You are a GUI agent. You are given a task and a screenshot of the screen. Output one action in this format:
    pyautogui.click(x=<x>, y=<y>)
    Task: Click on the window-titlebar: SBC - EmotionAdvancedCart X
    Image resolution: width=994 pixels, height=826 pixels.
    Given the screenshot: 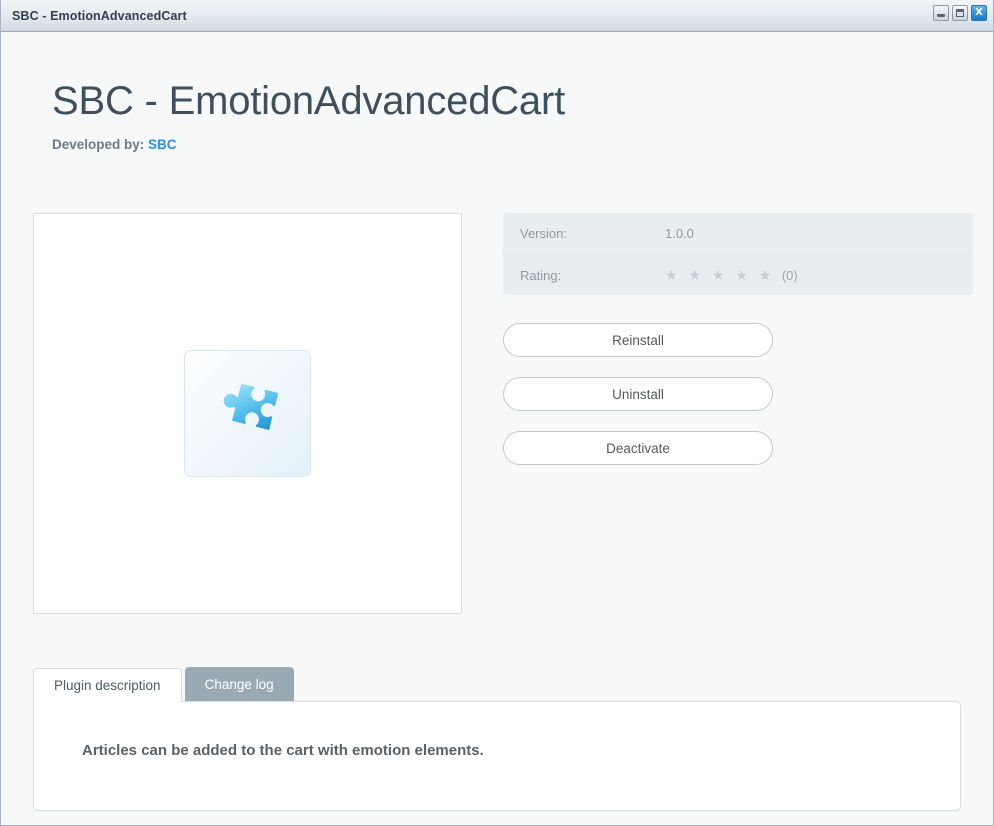 What is the action you would take?
    pyautogui.click(x=497, y=16)
    